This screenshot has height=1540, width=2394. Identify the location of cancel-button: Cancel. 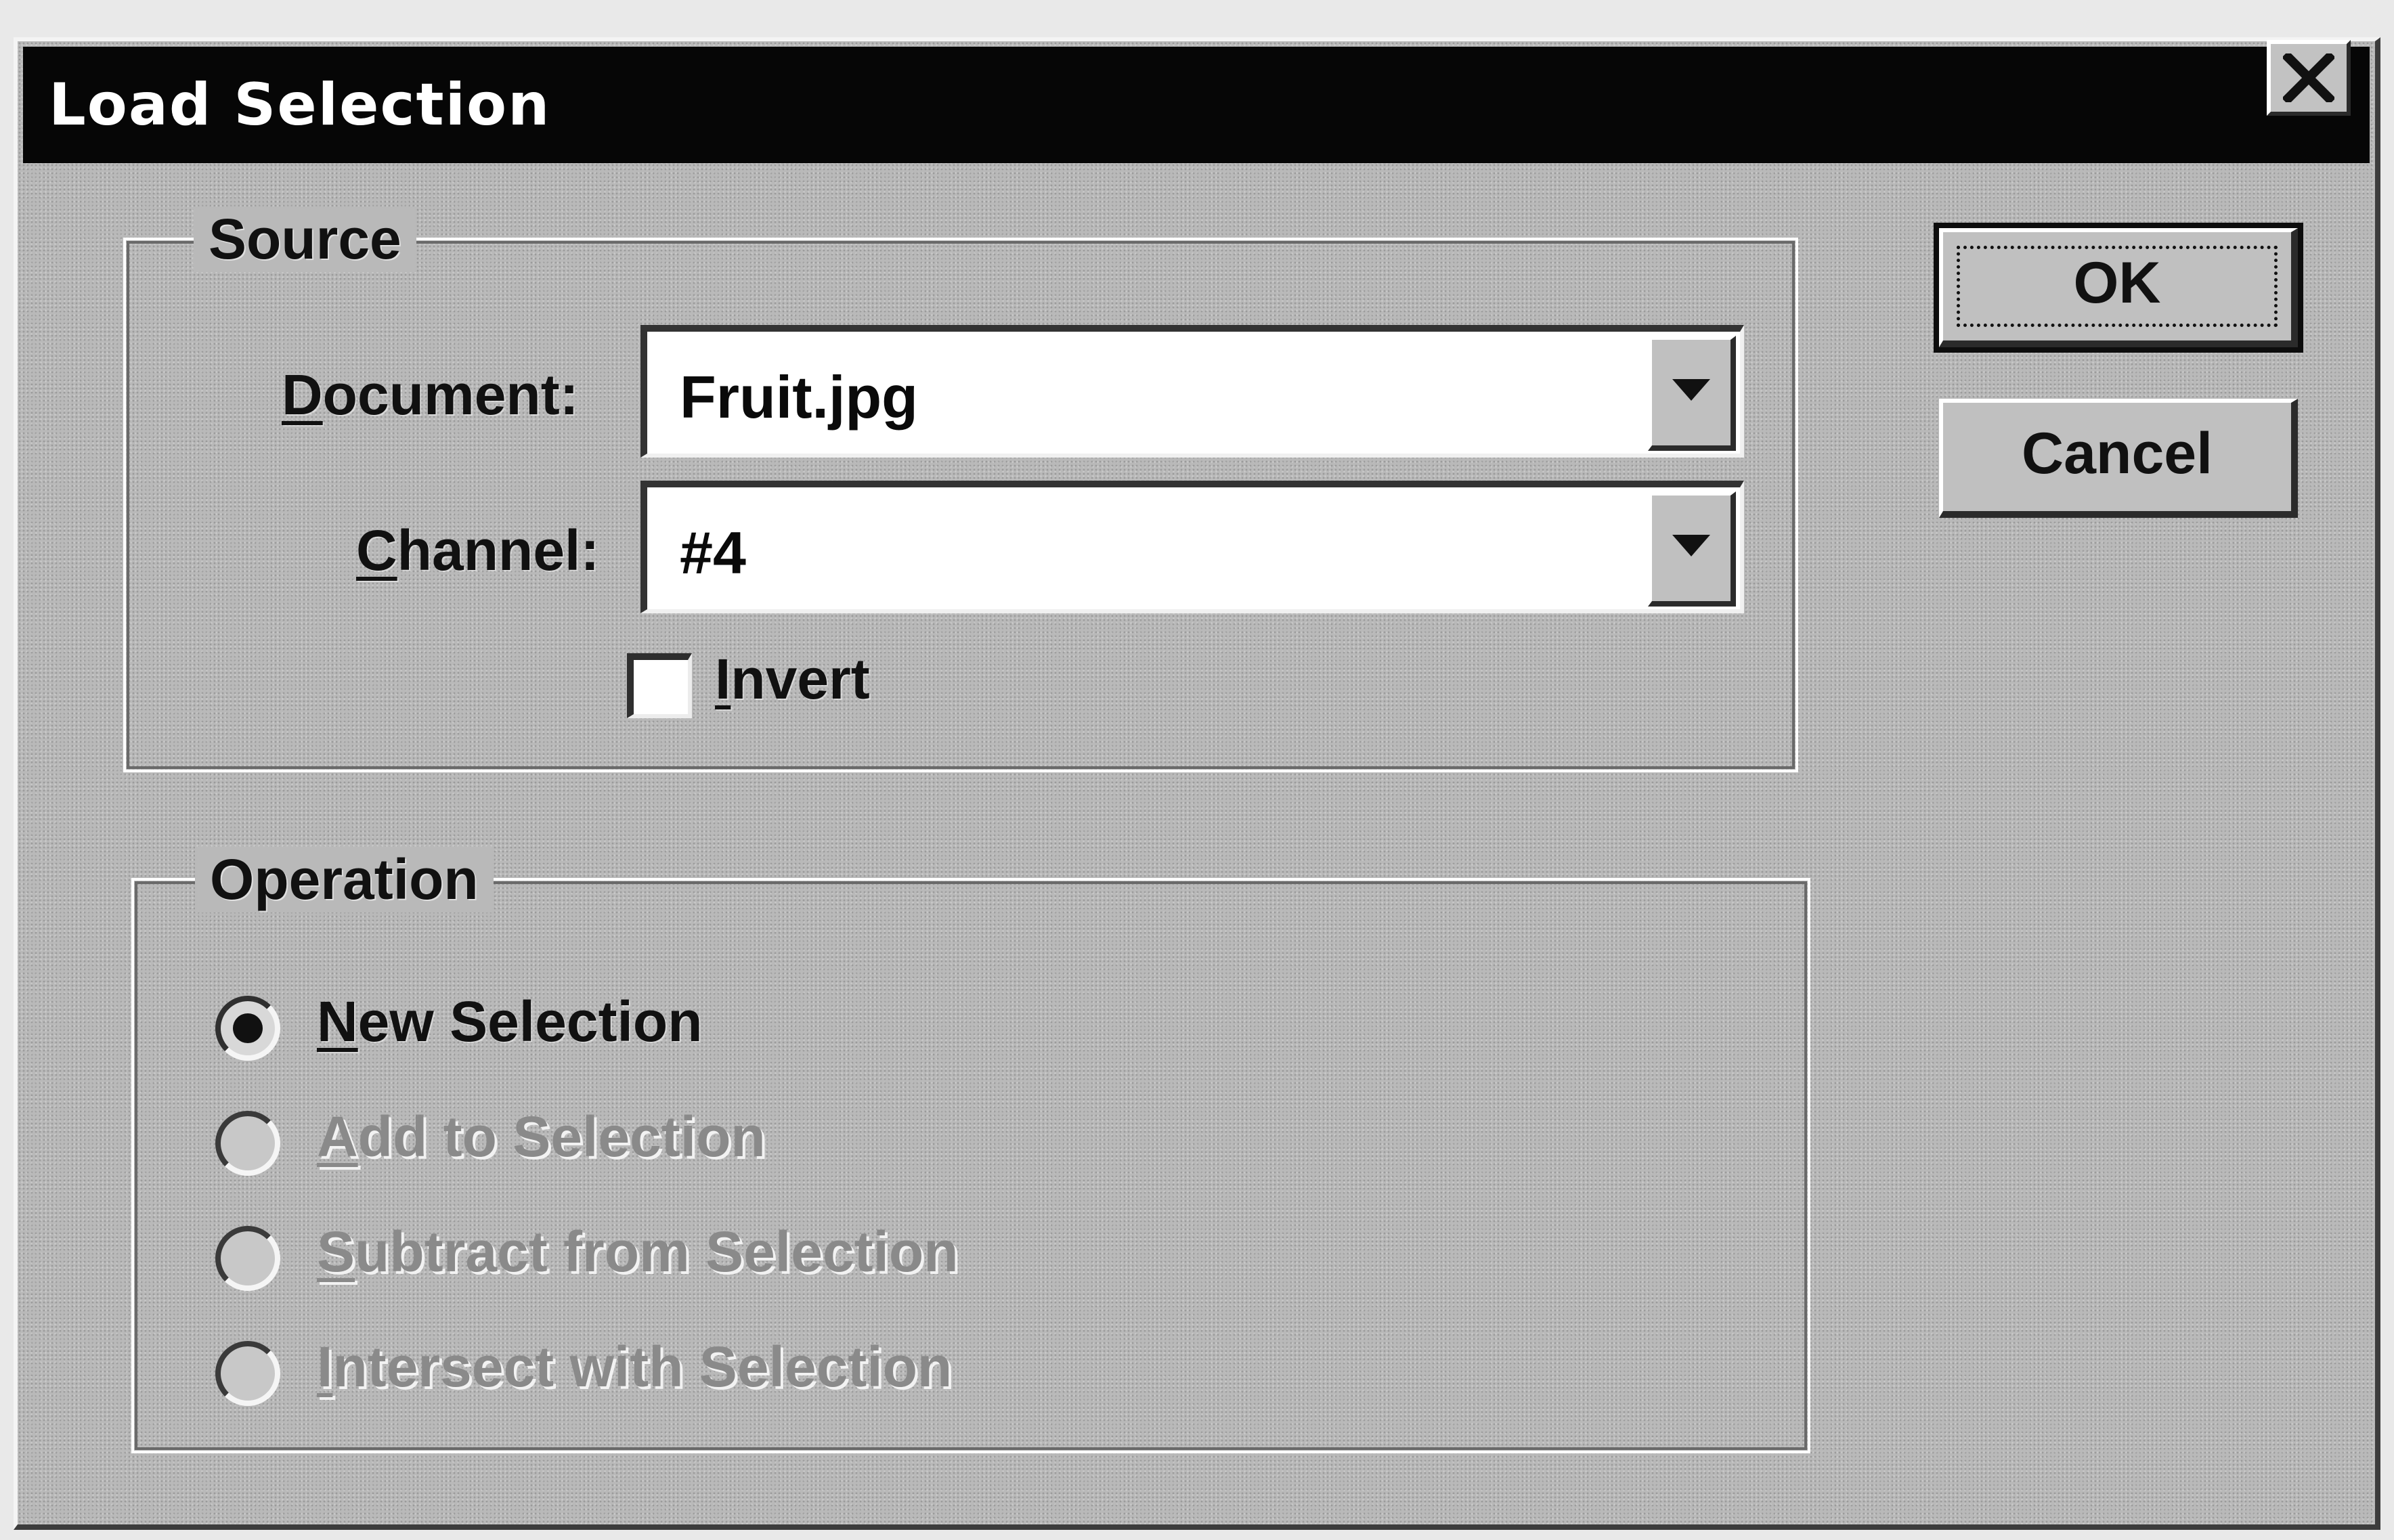
(2118, 459).